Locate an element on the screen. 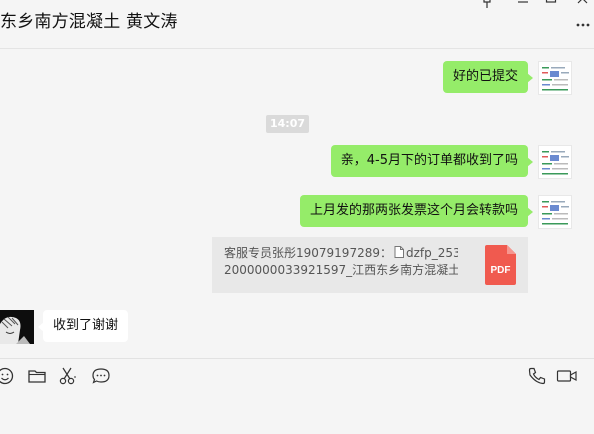 Image resolution: width=594 pixels, height=434 pixels. close-icon is located at coordinates (583, 3).